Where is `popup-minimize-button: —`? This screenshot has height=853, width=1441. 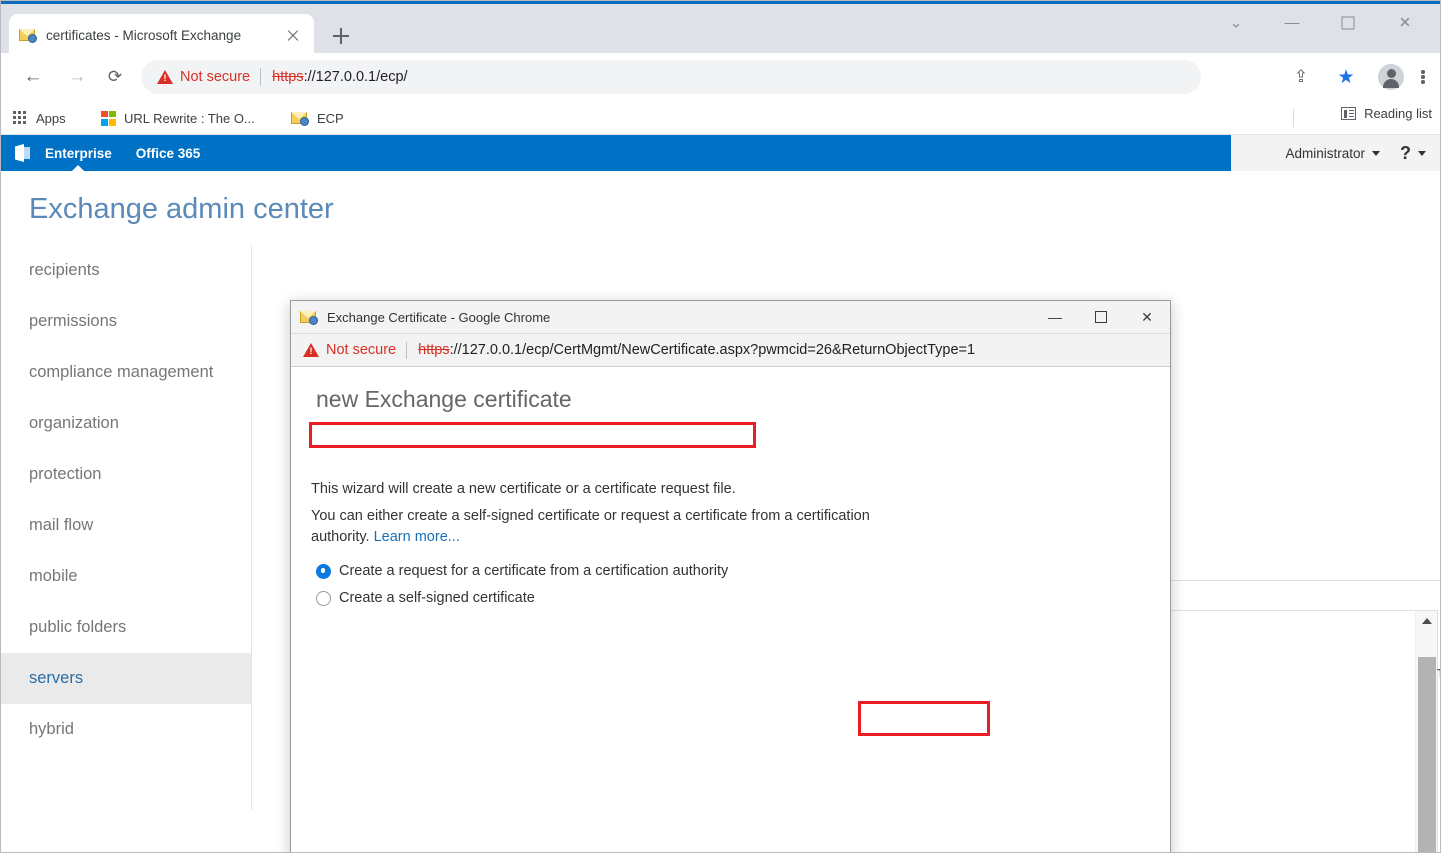 popup-minimize-button: — is located at coordinates (1055, 317).